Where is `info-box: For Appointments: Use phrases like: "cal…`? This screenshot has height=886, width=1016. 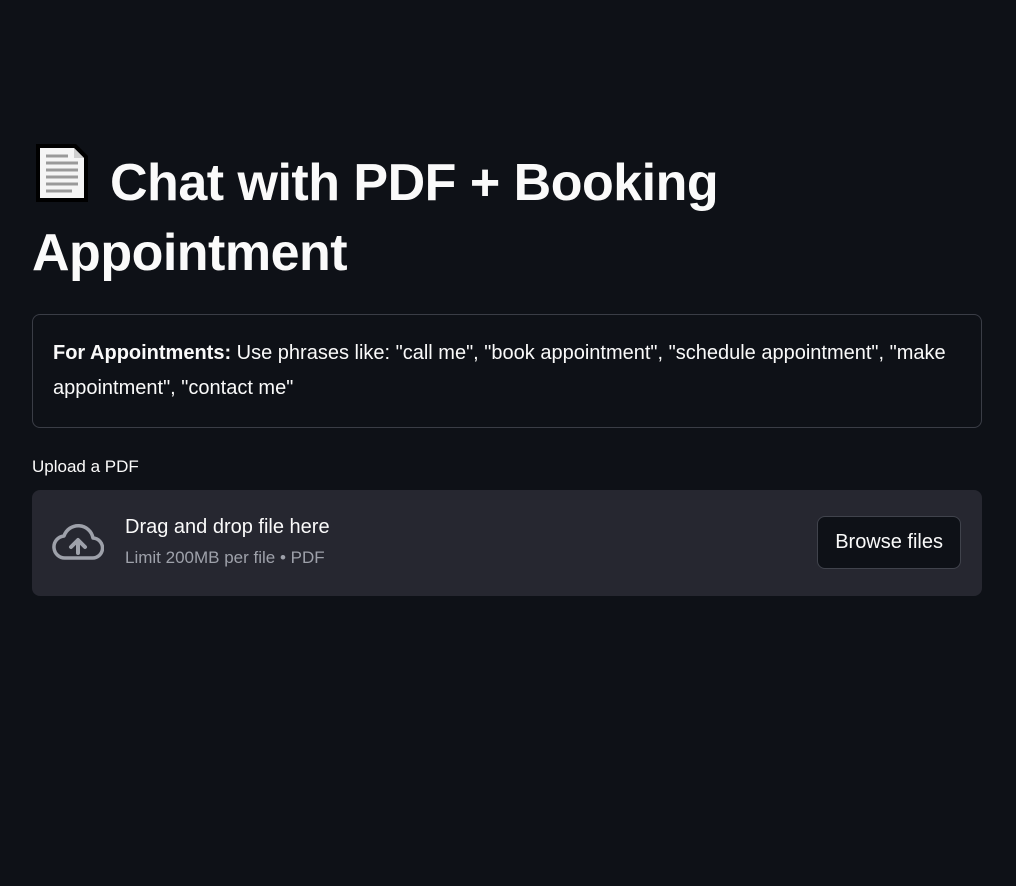
info-box: For Appointments: Use phrases like: "cal… is located at coordinates (507, 371).